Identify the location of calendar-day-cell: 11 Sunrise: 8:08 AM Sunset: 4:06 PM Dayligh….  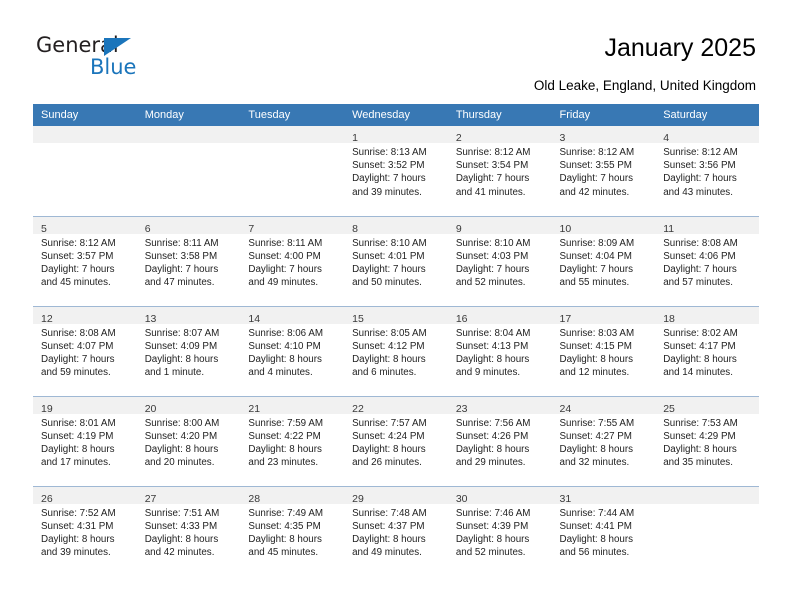
(707, 260).